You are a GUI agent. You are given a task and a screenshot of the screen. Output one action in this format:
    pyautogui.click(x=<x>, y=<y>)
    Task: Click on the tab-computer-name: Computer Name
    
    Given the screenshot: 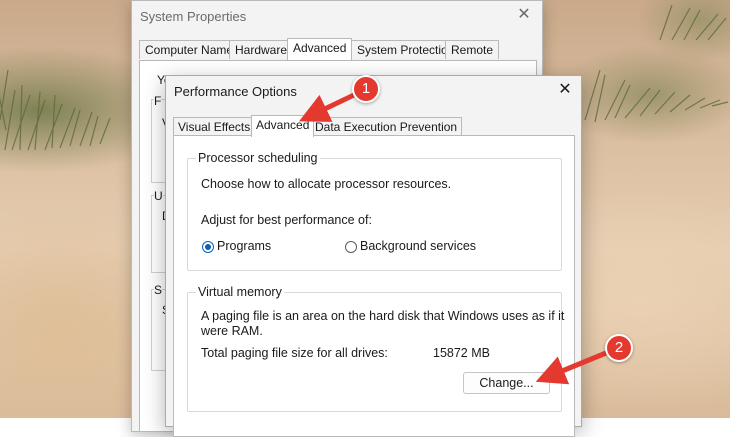 What is the action you would take?
    pyautogui.click(x=189, y=49)
    